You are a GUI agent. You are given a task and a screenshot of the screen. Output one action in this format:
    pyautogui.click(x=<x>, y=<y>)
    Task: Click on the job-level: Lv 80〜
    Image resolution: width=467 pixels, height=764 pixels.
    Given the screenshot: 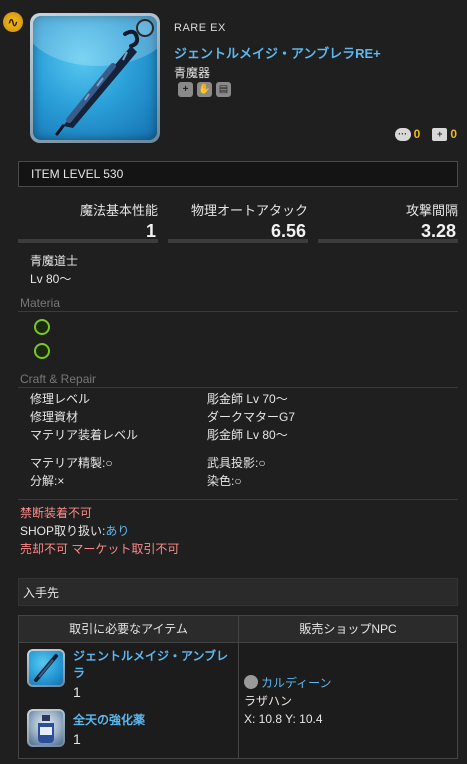 What is the action you would take?
    pyautogui.click(x=51, y=279)
    